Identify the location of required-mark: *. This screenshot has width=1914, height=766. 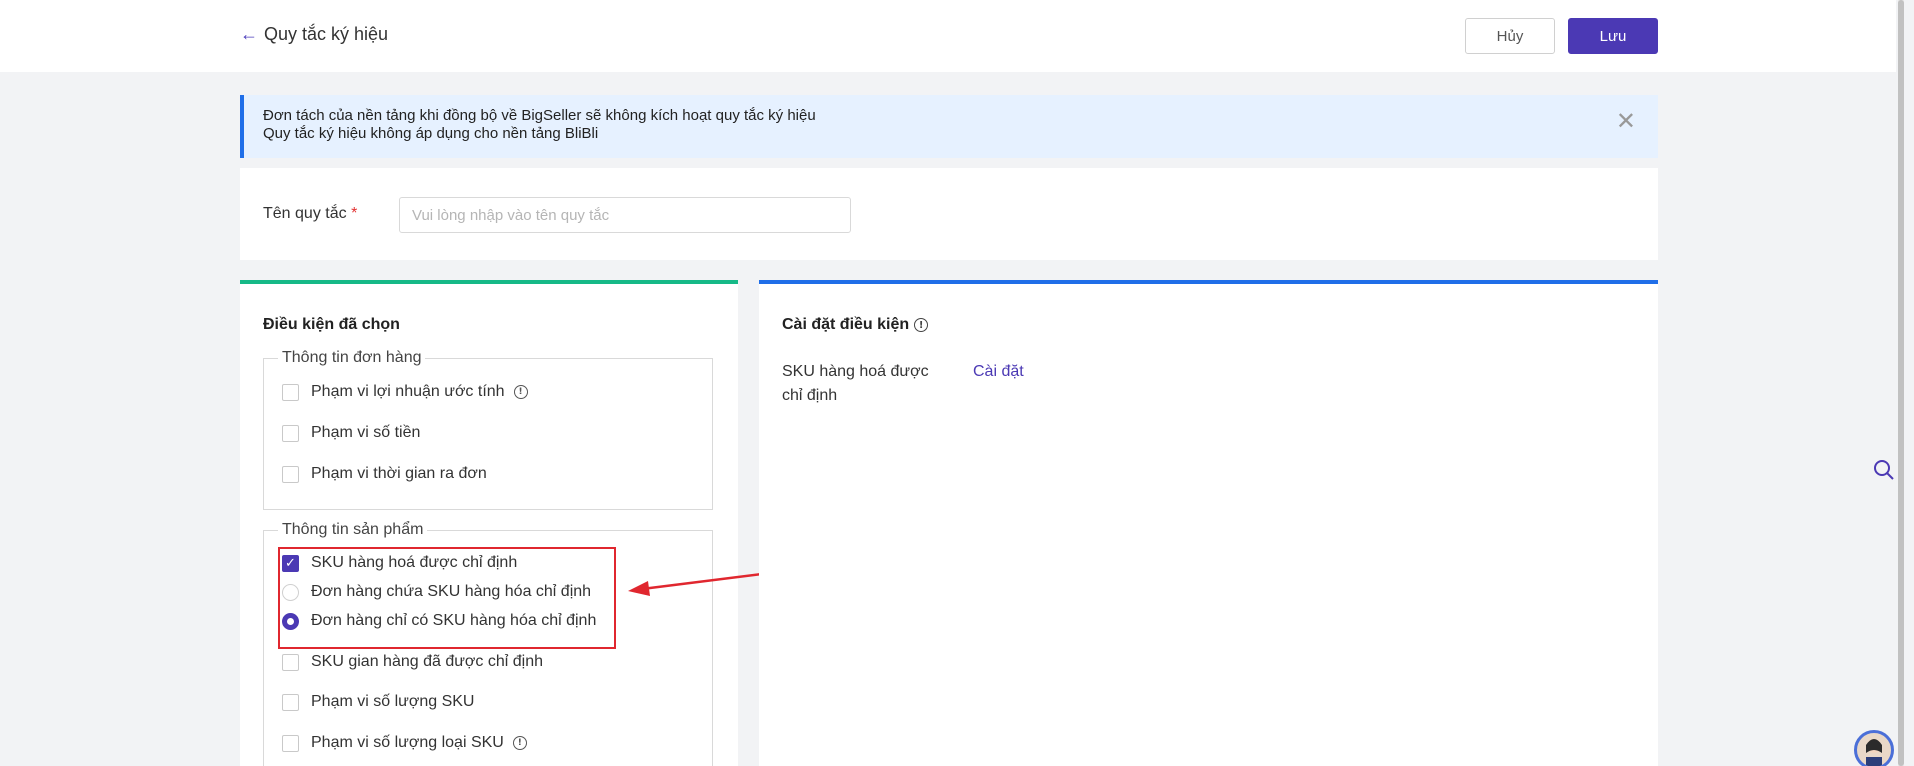
(354, 213).